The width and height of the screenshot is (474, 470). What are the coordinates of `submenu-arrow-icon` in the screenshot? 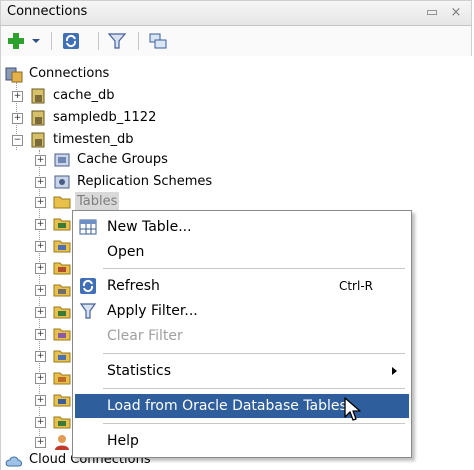 It's located at (394, 371).